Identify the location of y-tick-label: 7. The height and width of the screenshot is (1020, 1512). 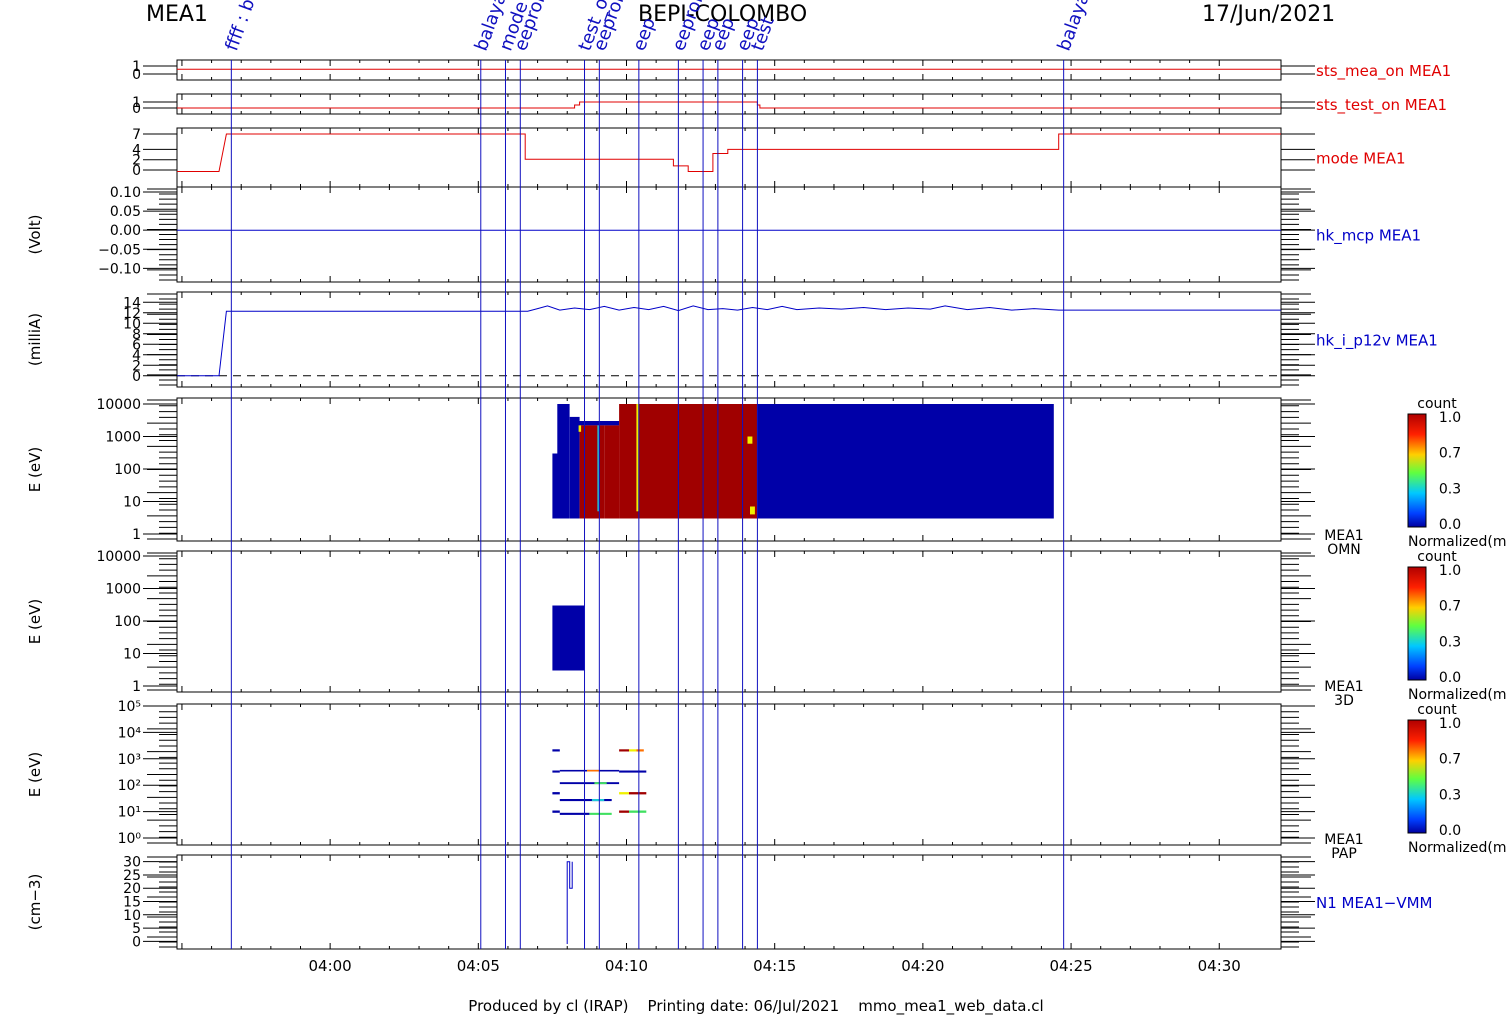
(136, 135).